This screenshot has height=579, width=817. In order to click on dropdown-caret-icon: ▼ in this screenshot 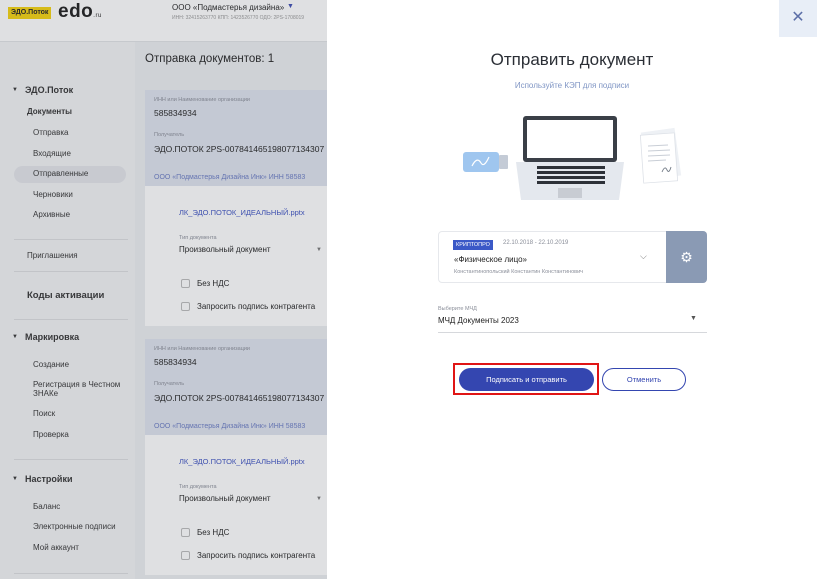, I will do `click(693, 318)`.